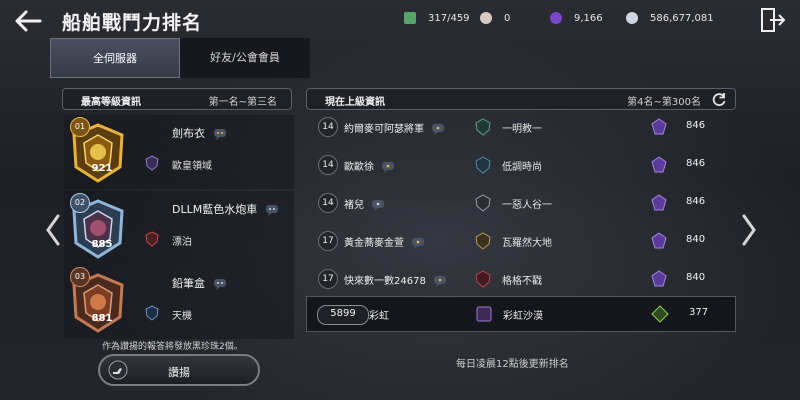 This screenshot has height=400, width=800. I want to click on player-name: 約爾麥可阿瑟將軍, so click(394, 127).